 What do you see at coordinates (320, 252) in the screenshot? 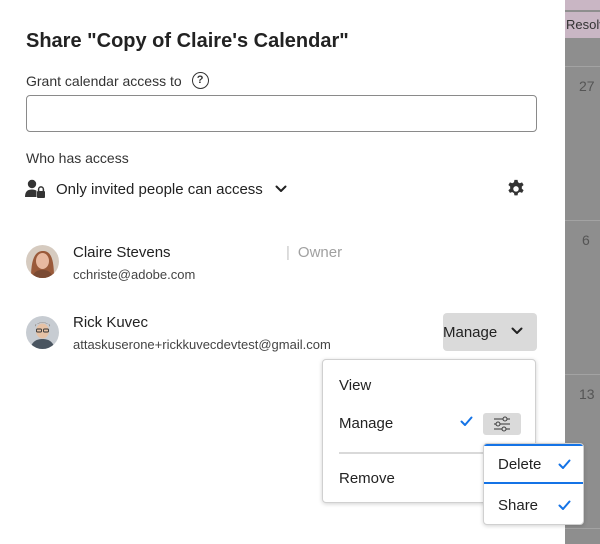
I see `owner-label: Owner` at bounding box center [320, 252].